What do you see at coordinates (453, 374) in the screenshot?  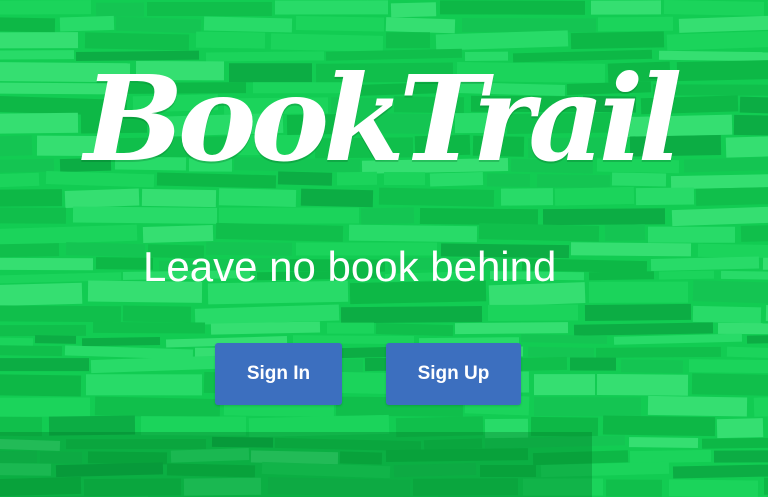 I see `sign-up-button: Sign Up` at bounding box center [453, 374].